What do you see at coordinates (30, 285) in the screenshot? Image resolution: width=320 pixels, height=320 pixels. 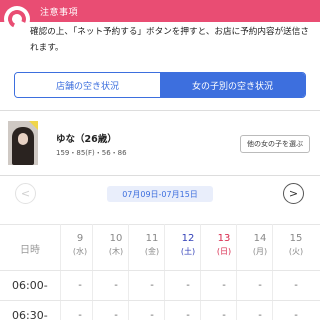 I see `time-slot-label: 06:00-` at bounding box center [30, 285].